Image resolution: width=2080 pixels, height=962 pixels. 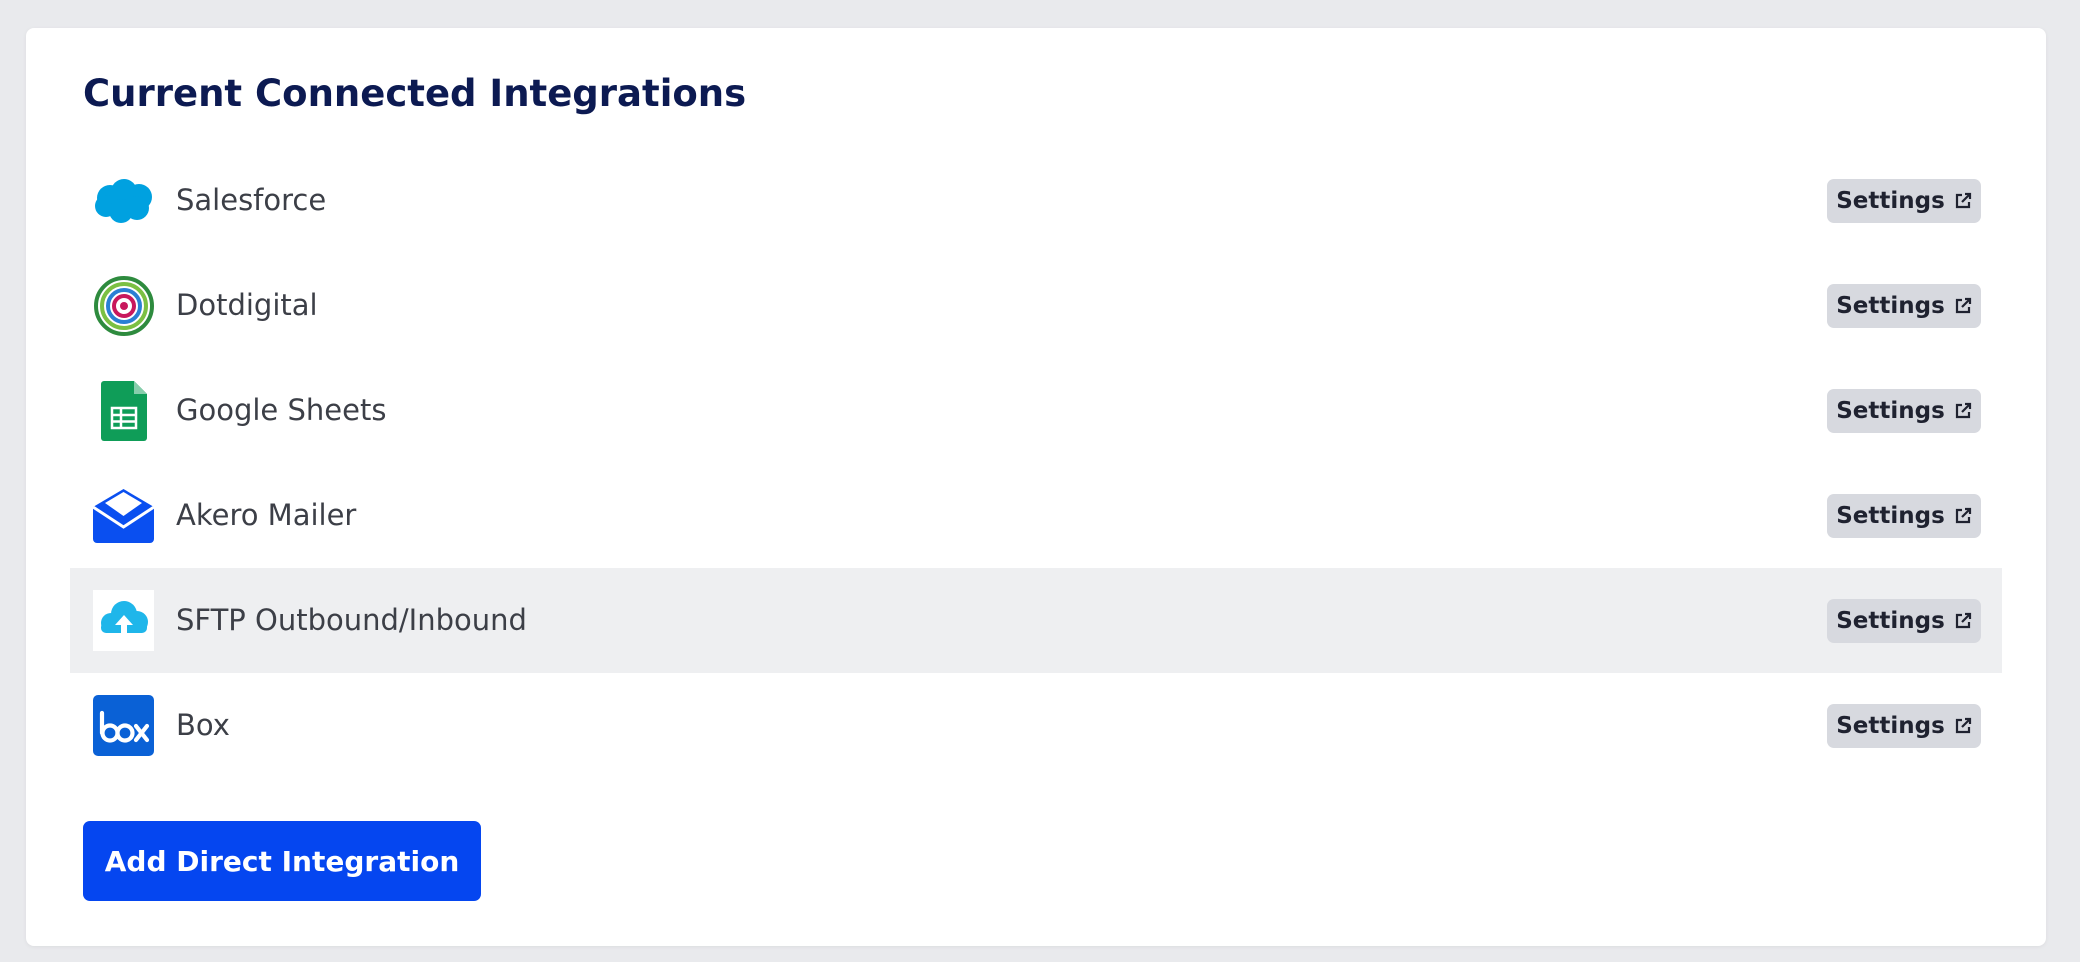 I want to click on integration-name: Salesforce, so click(x=251, y=200).